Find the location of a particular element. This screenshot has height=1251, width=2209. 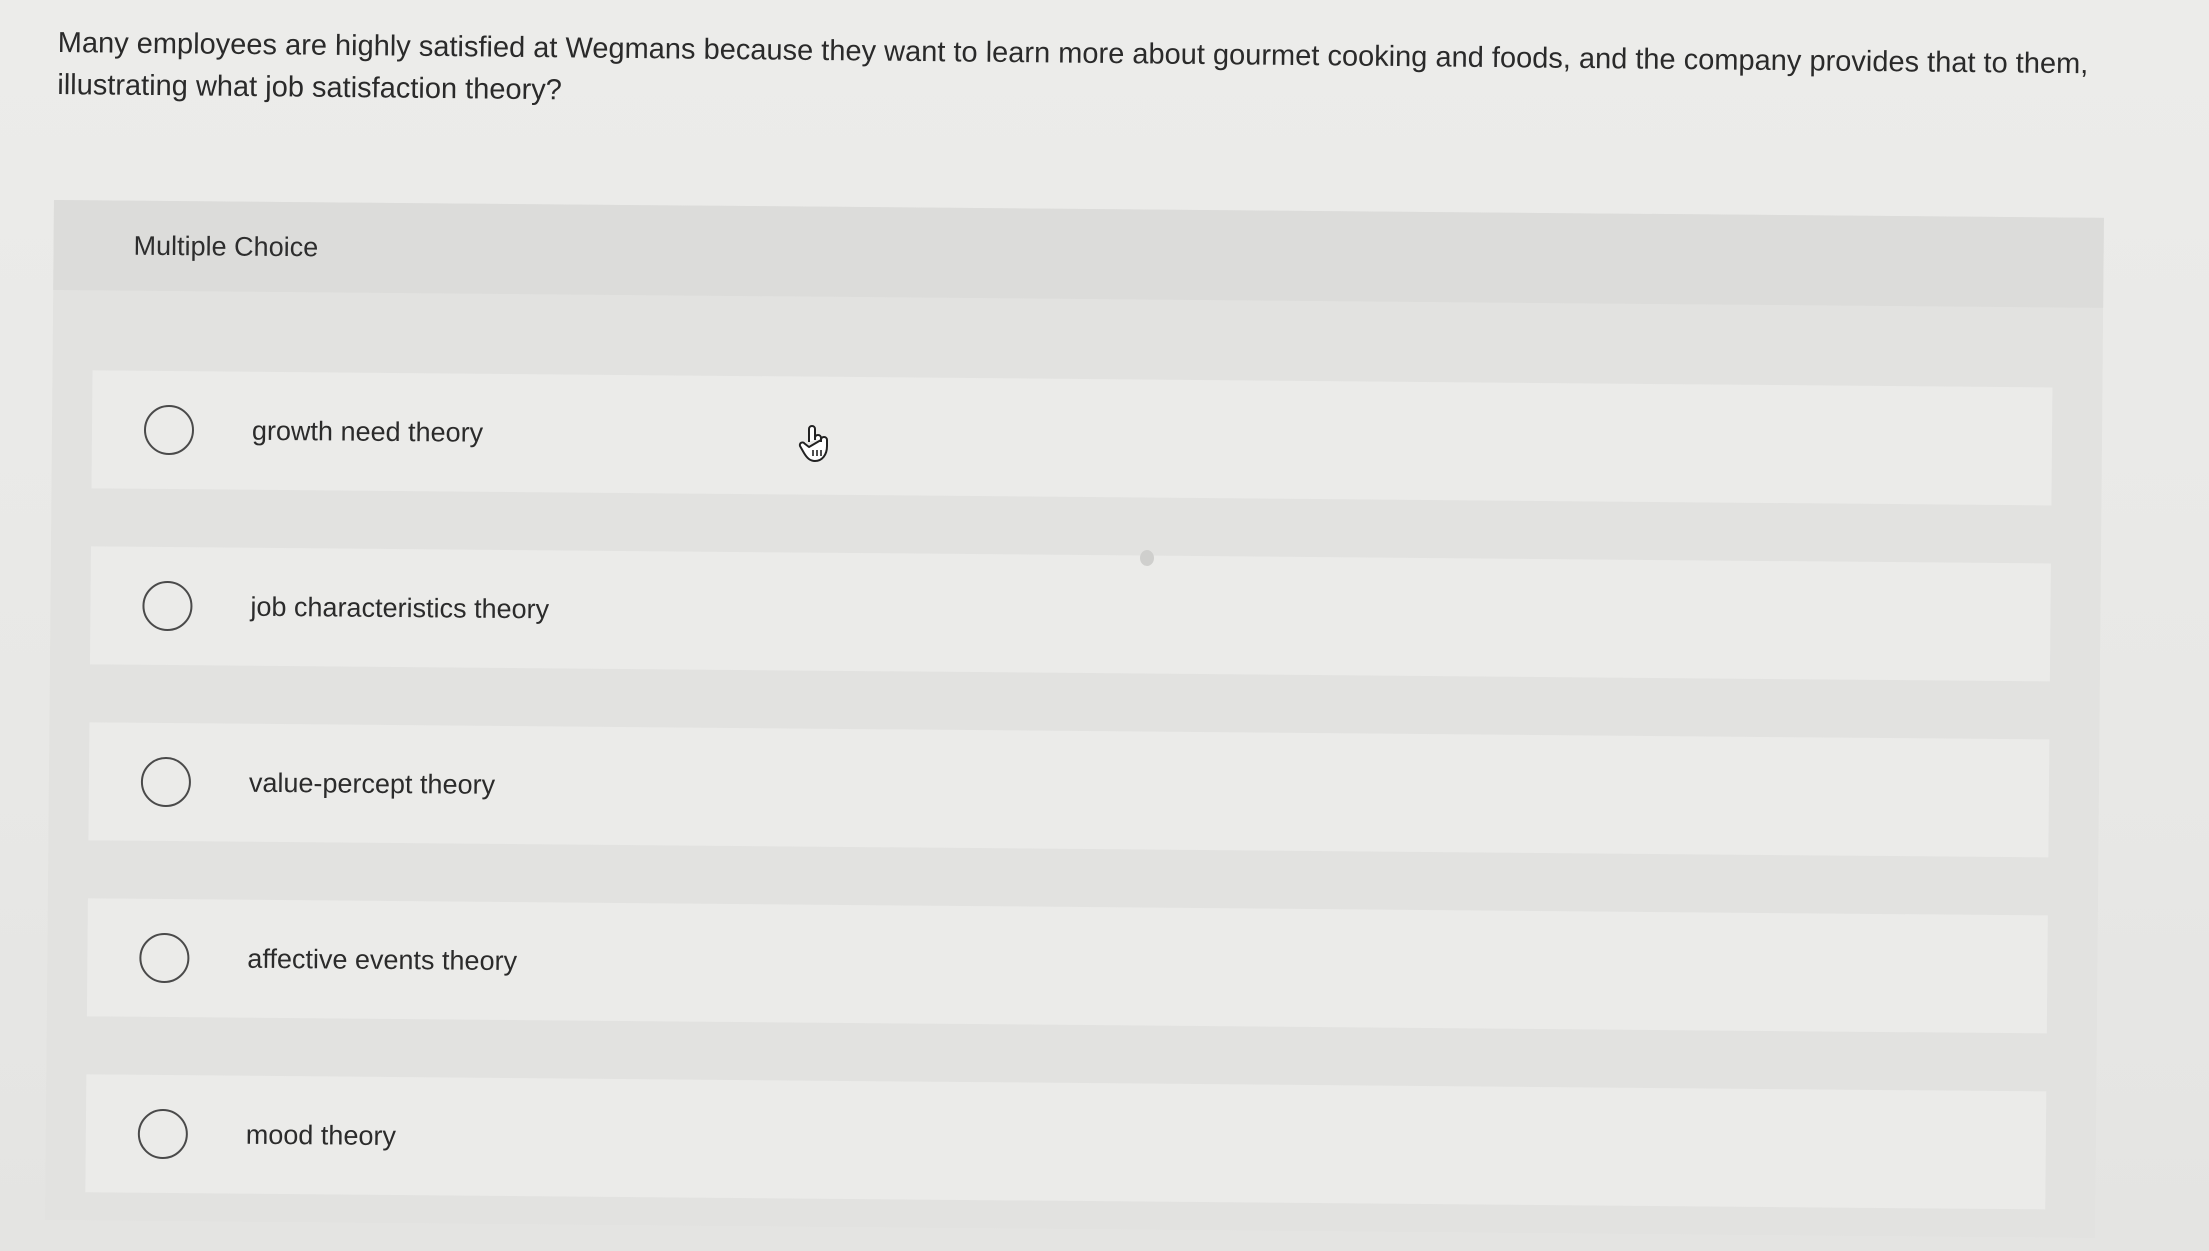

choice-option-4: affective events theory is located at coordinates (1067, 966).